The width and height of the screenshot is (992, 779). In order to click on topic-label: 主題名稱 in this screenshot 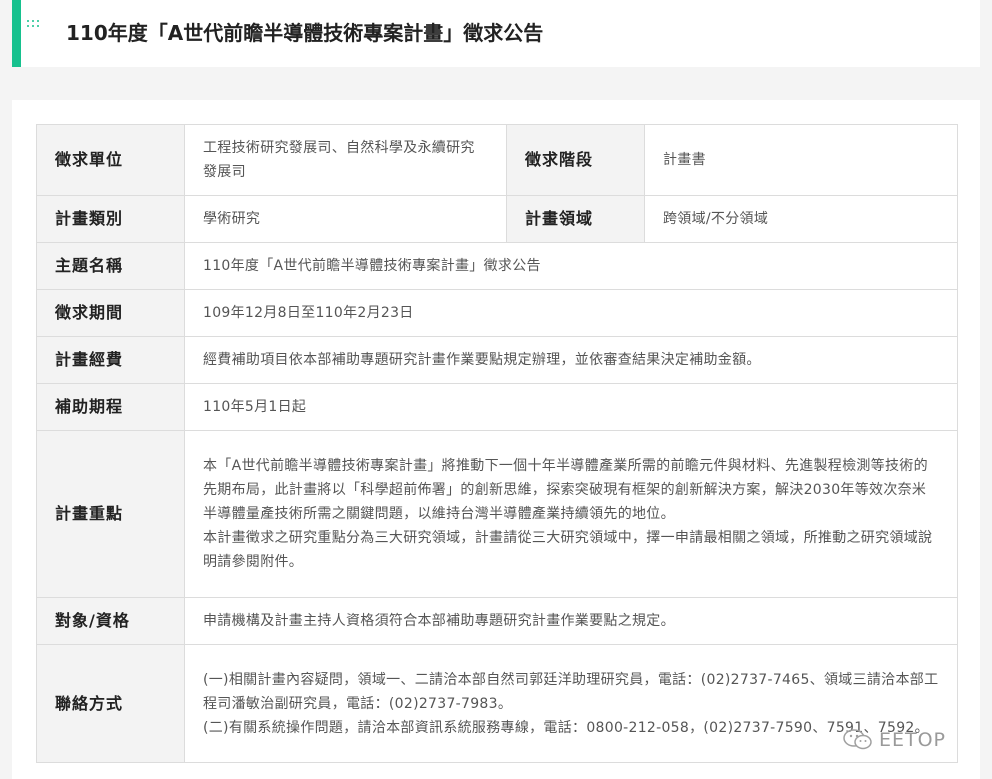, I will do `click(110, 266)`.